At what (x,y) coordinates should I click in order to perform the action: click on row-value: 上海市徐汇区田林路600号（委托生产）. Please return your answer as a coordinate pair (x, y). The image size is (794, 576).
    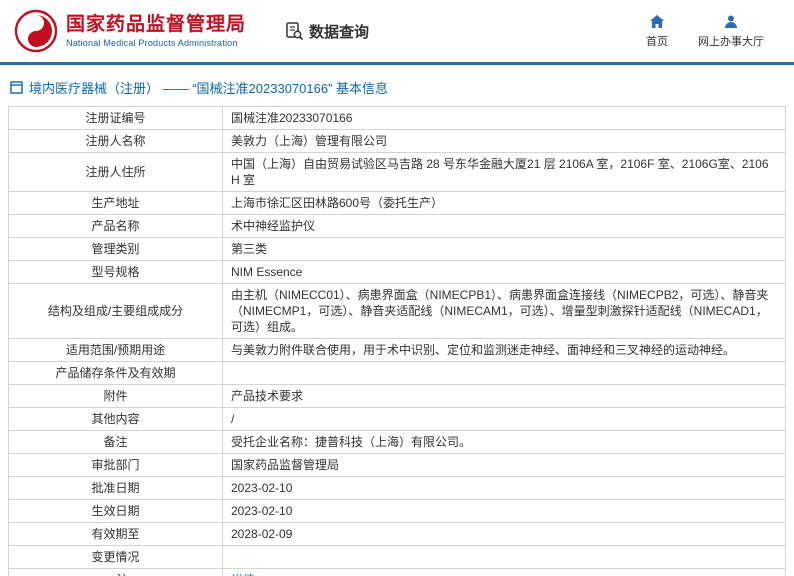
    Looking at the image, I should click on (504, 203).